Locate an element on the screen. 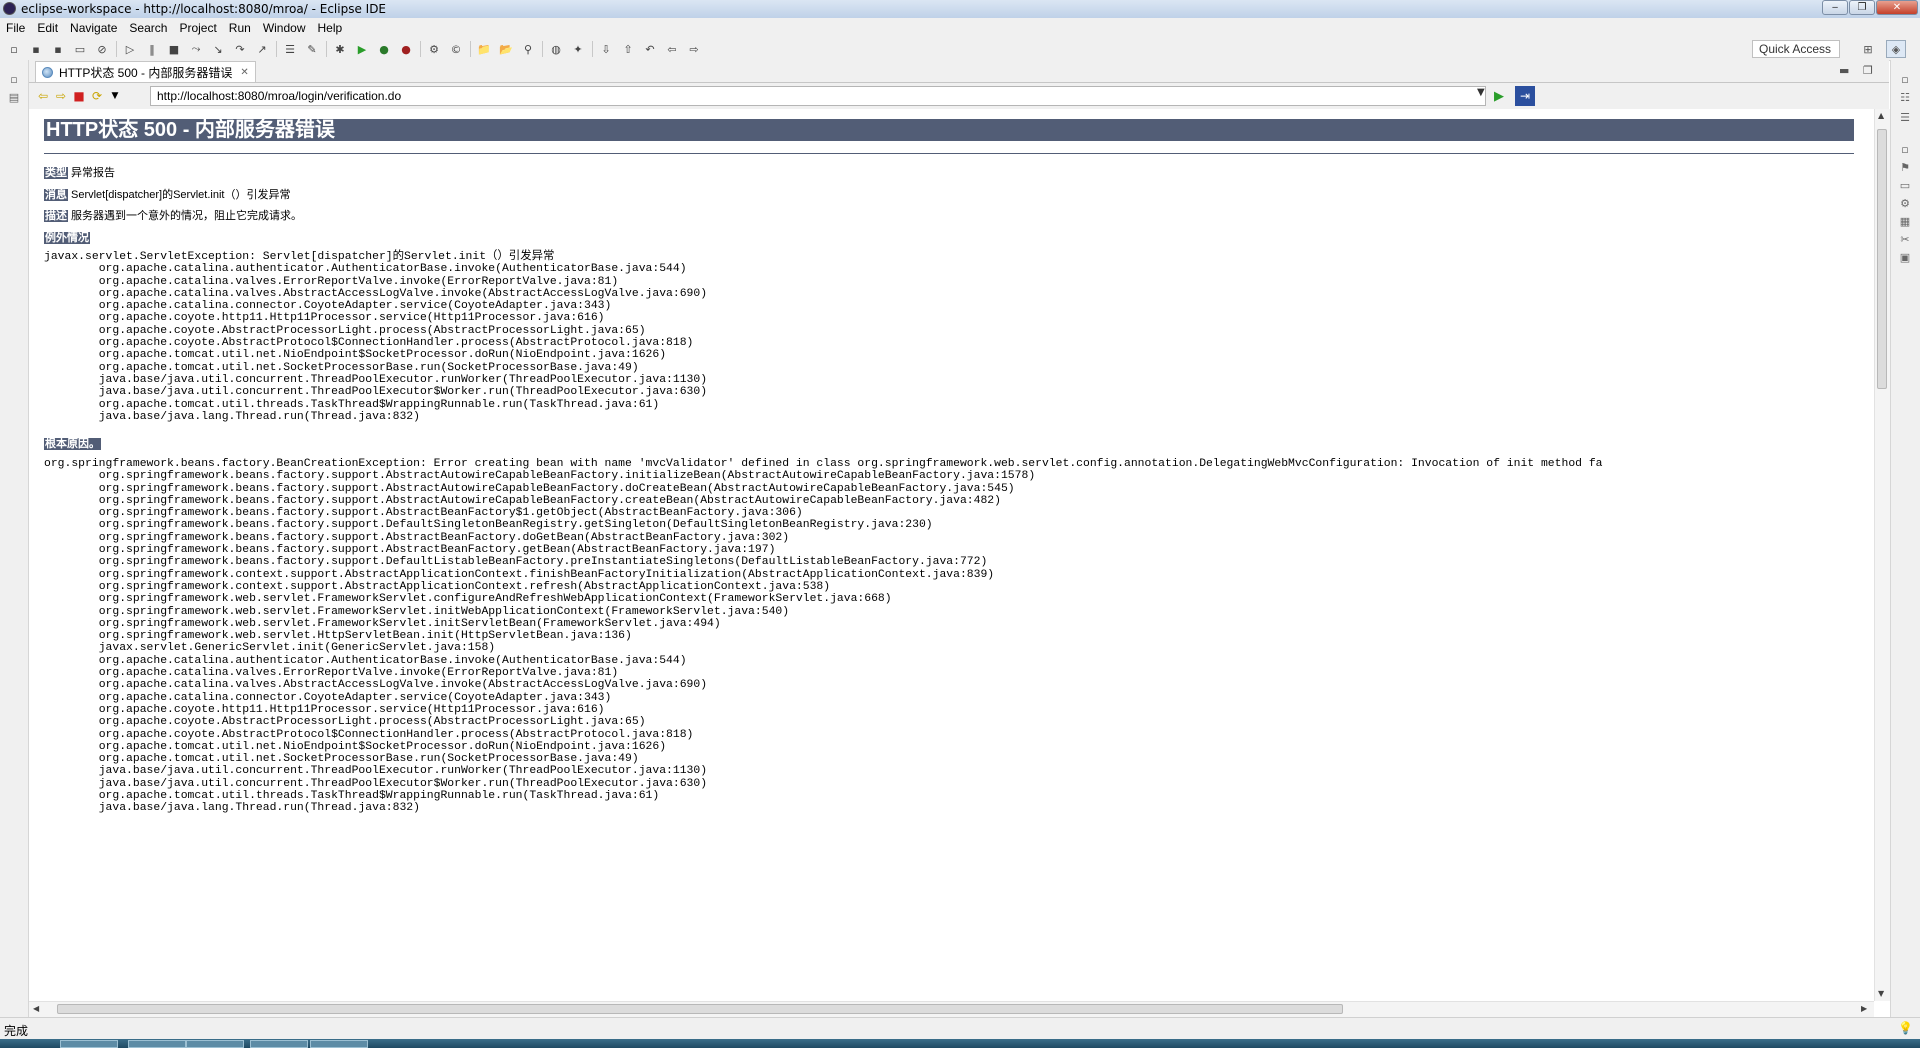 This screenshot has width=1920, height=1048. scroll-up-icon: ▲ is located at coordinates (1881, 115).